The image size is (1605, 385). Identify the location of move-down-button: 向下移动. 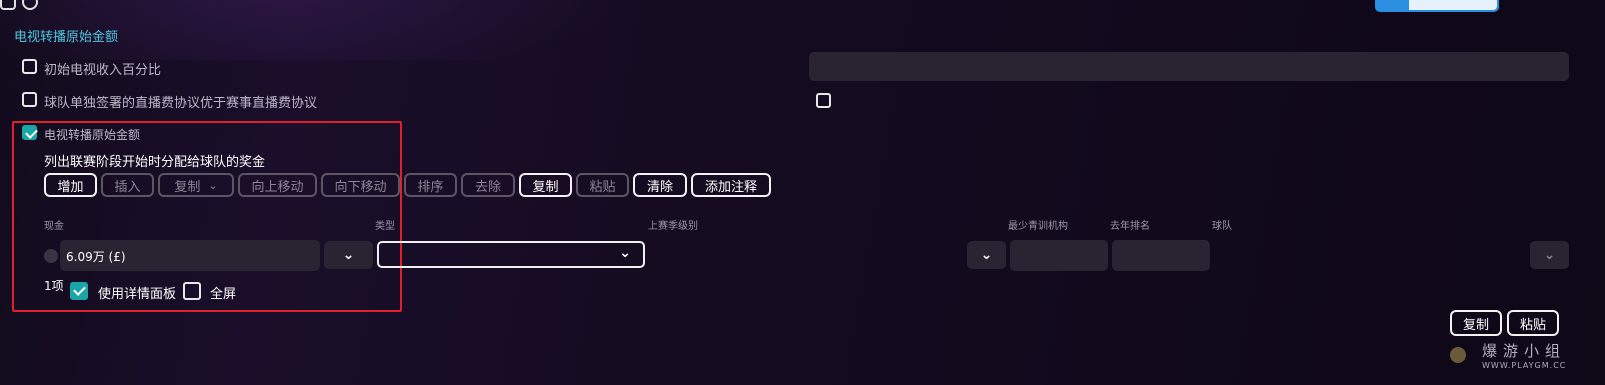
(360, 185).